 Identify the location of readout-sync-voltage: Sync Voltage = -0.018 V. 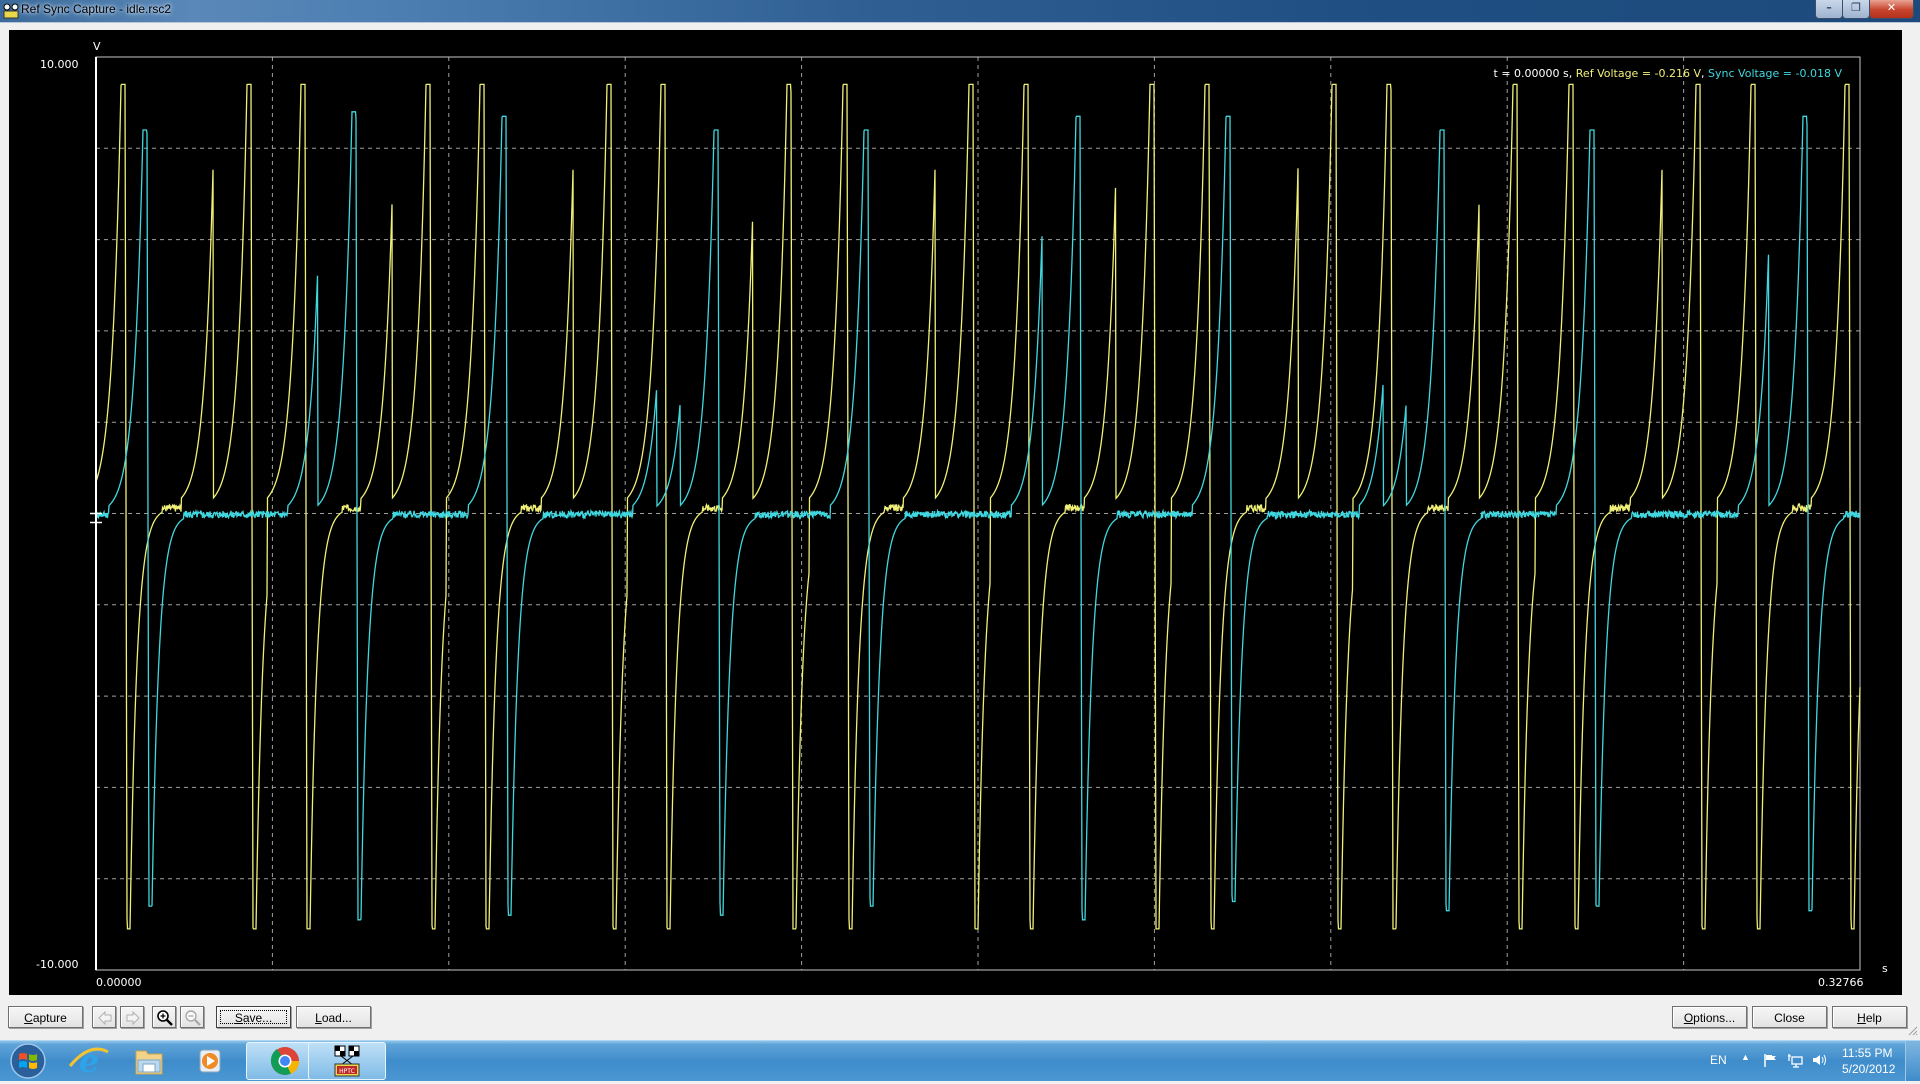
(1775, 73).